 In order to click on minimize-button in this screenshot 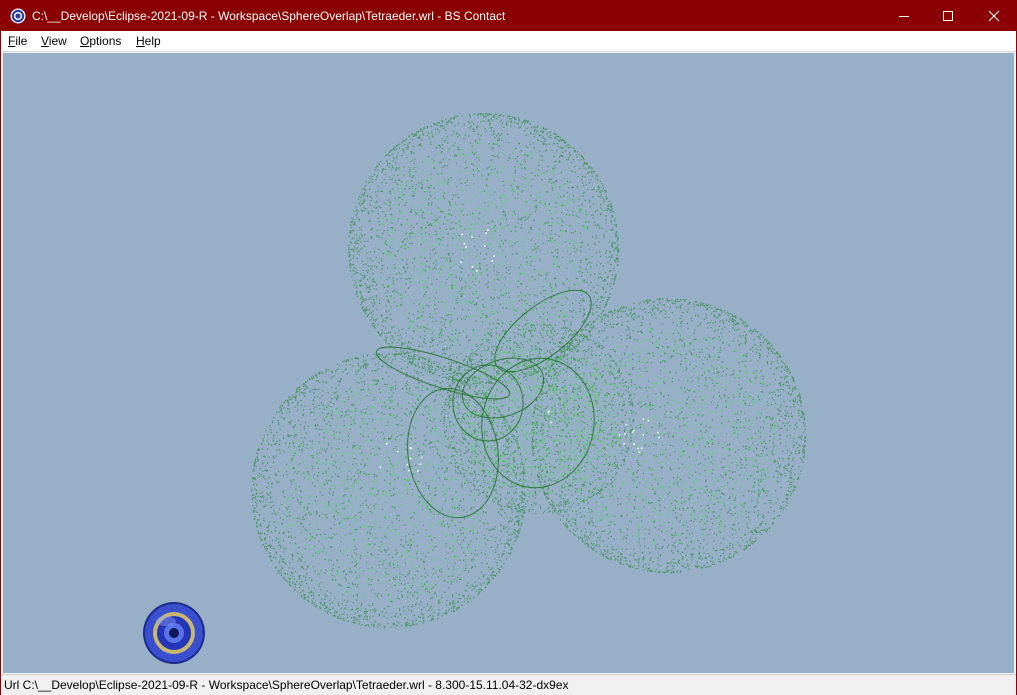, I will do `click(904, 16)`.